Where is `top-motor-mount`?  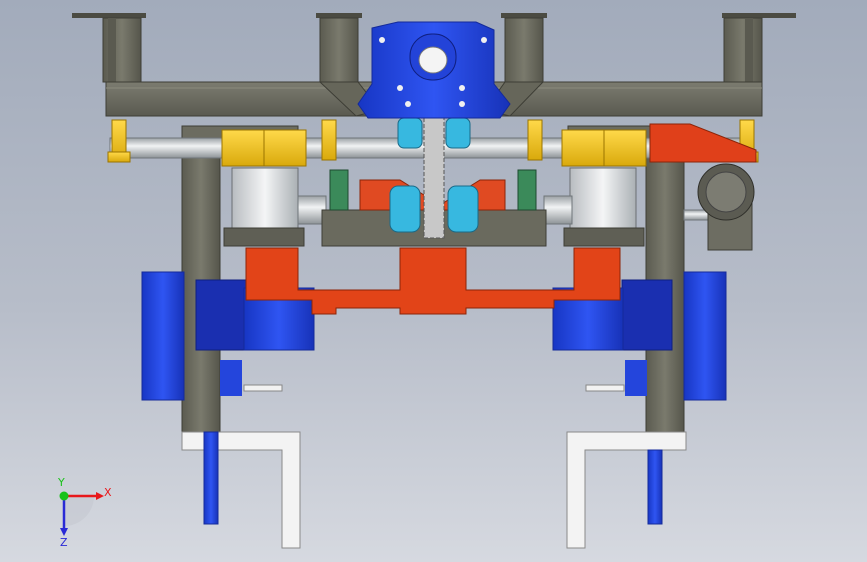 top-motor-mount is located at coordinates (434, 70).